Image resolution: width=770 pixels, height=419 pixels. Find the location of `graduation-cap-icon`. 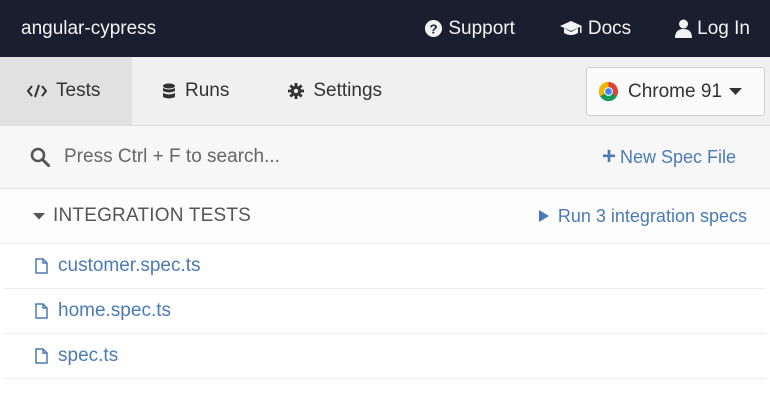

graduation-cap-icon is located at coordinates (570, 27).